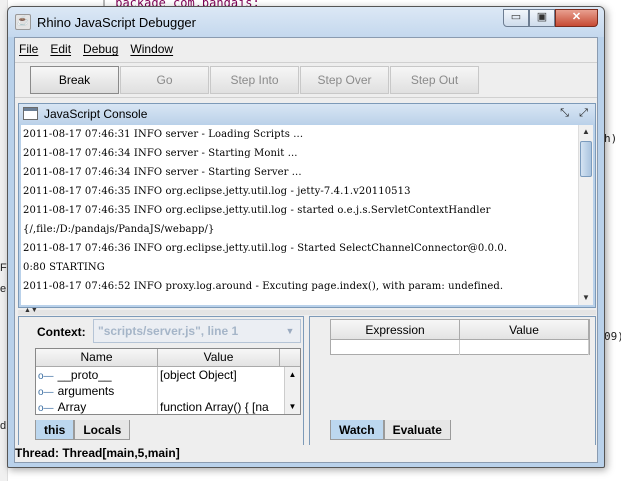 The height and width of the screenshot is (481, 621). Describe the element at coordinates (151, 49) in the screenshot. I see `menu-window: Window` at that location.